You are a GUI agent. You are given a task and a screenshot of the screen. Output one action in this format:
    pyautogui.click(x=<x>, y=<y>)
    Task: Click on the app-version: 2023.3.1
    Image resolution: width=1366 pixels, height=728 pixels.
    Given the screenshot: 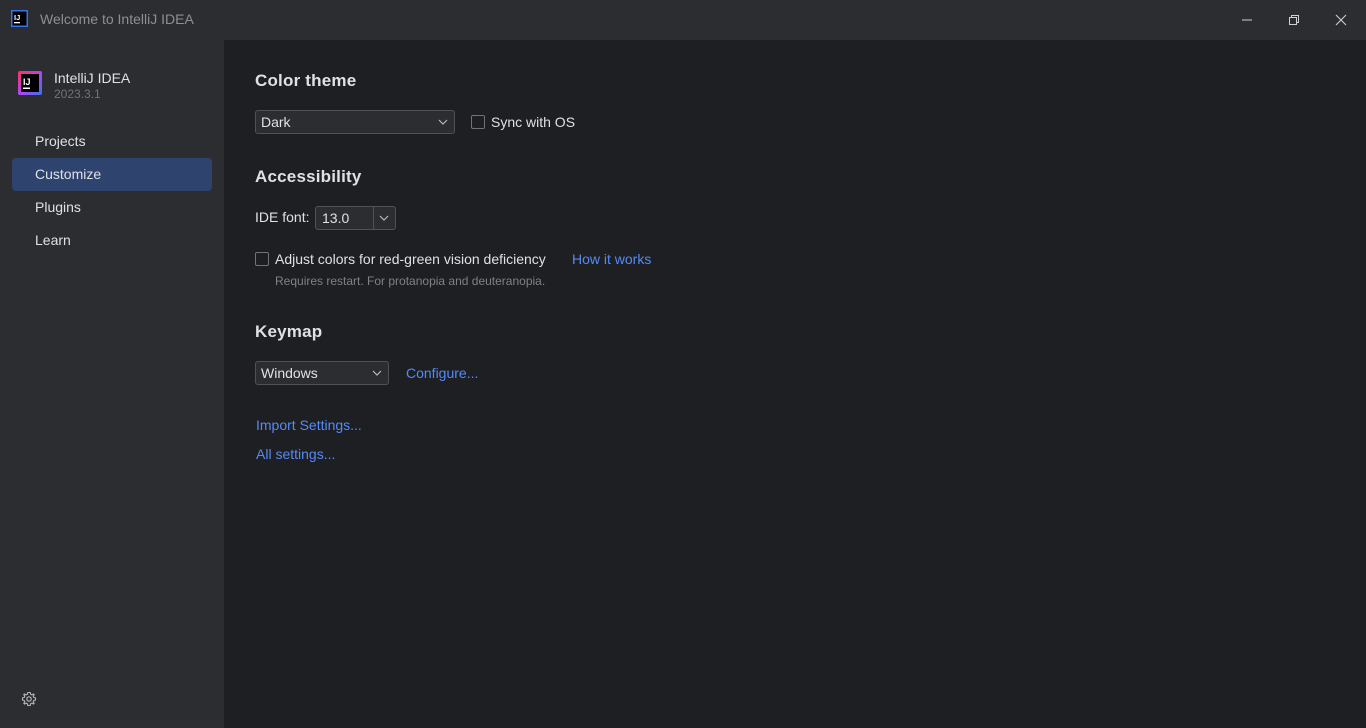 What is the action you would take?
    pyautogui.click(x=77, y=94)
    